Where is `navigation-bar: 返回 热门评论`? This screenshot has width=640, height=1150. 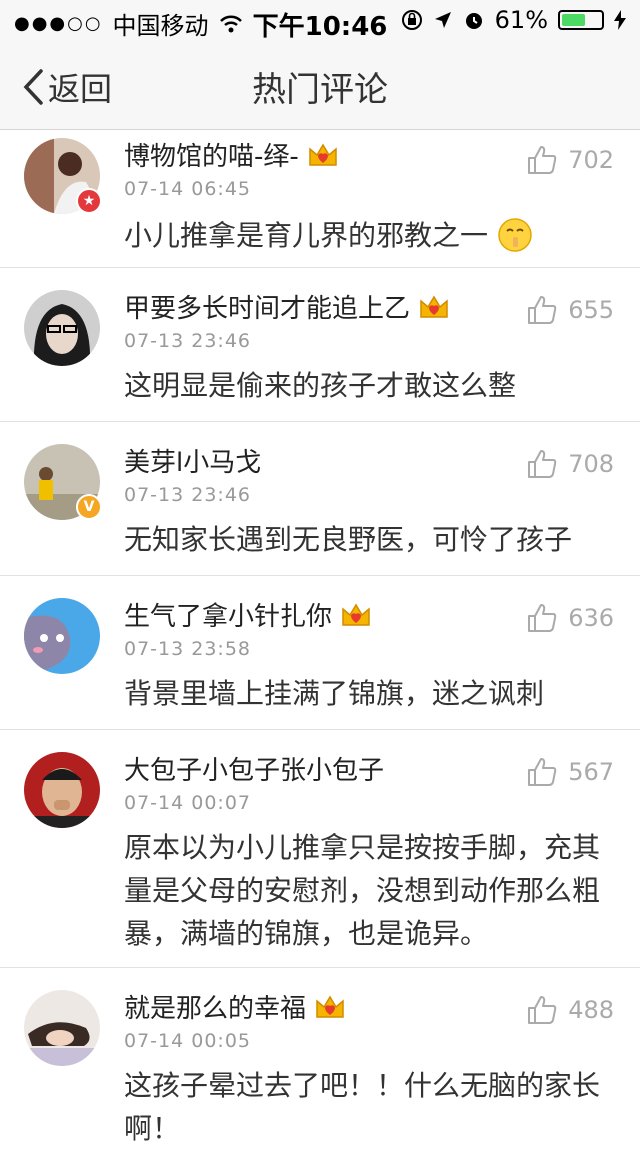 navigation-bar: 返回 热门评论 is located at coordinates (320, 85).